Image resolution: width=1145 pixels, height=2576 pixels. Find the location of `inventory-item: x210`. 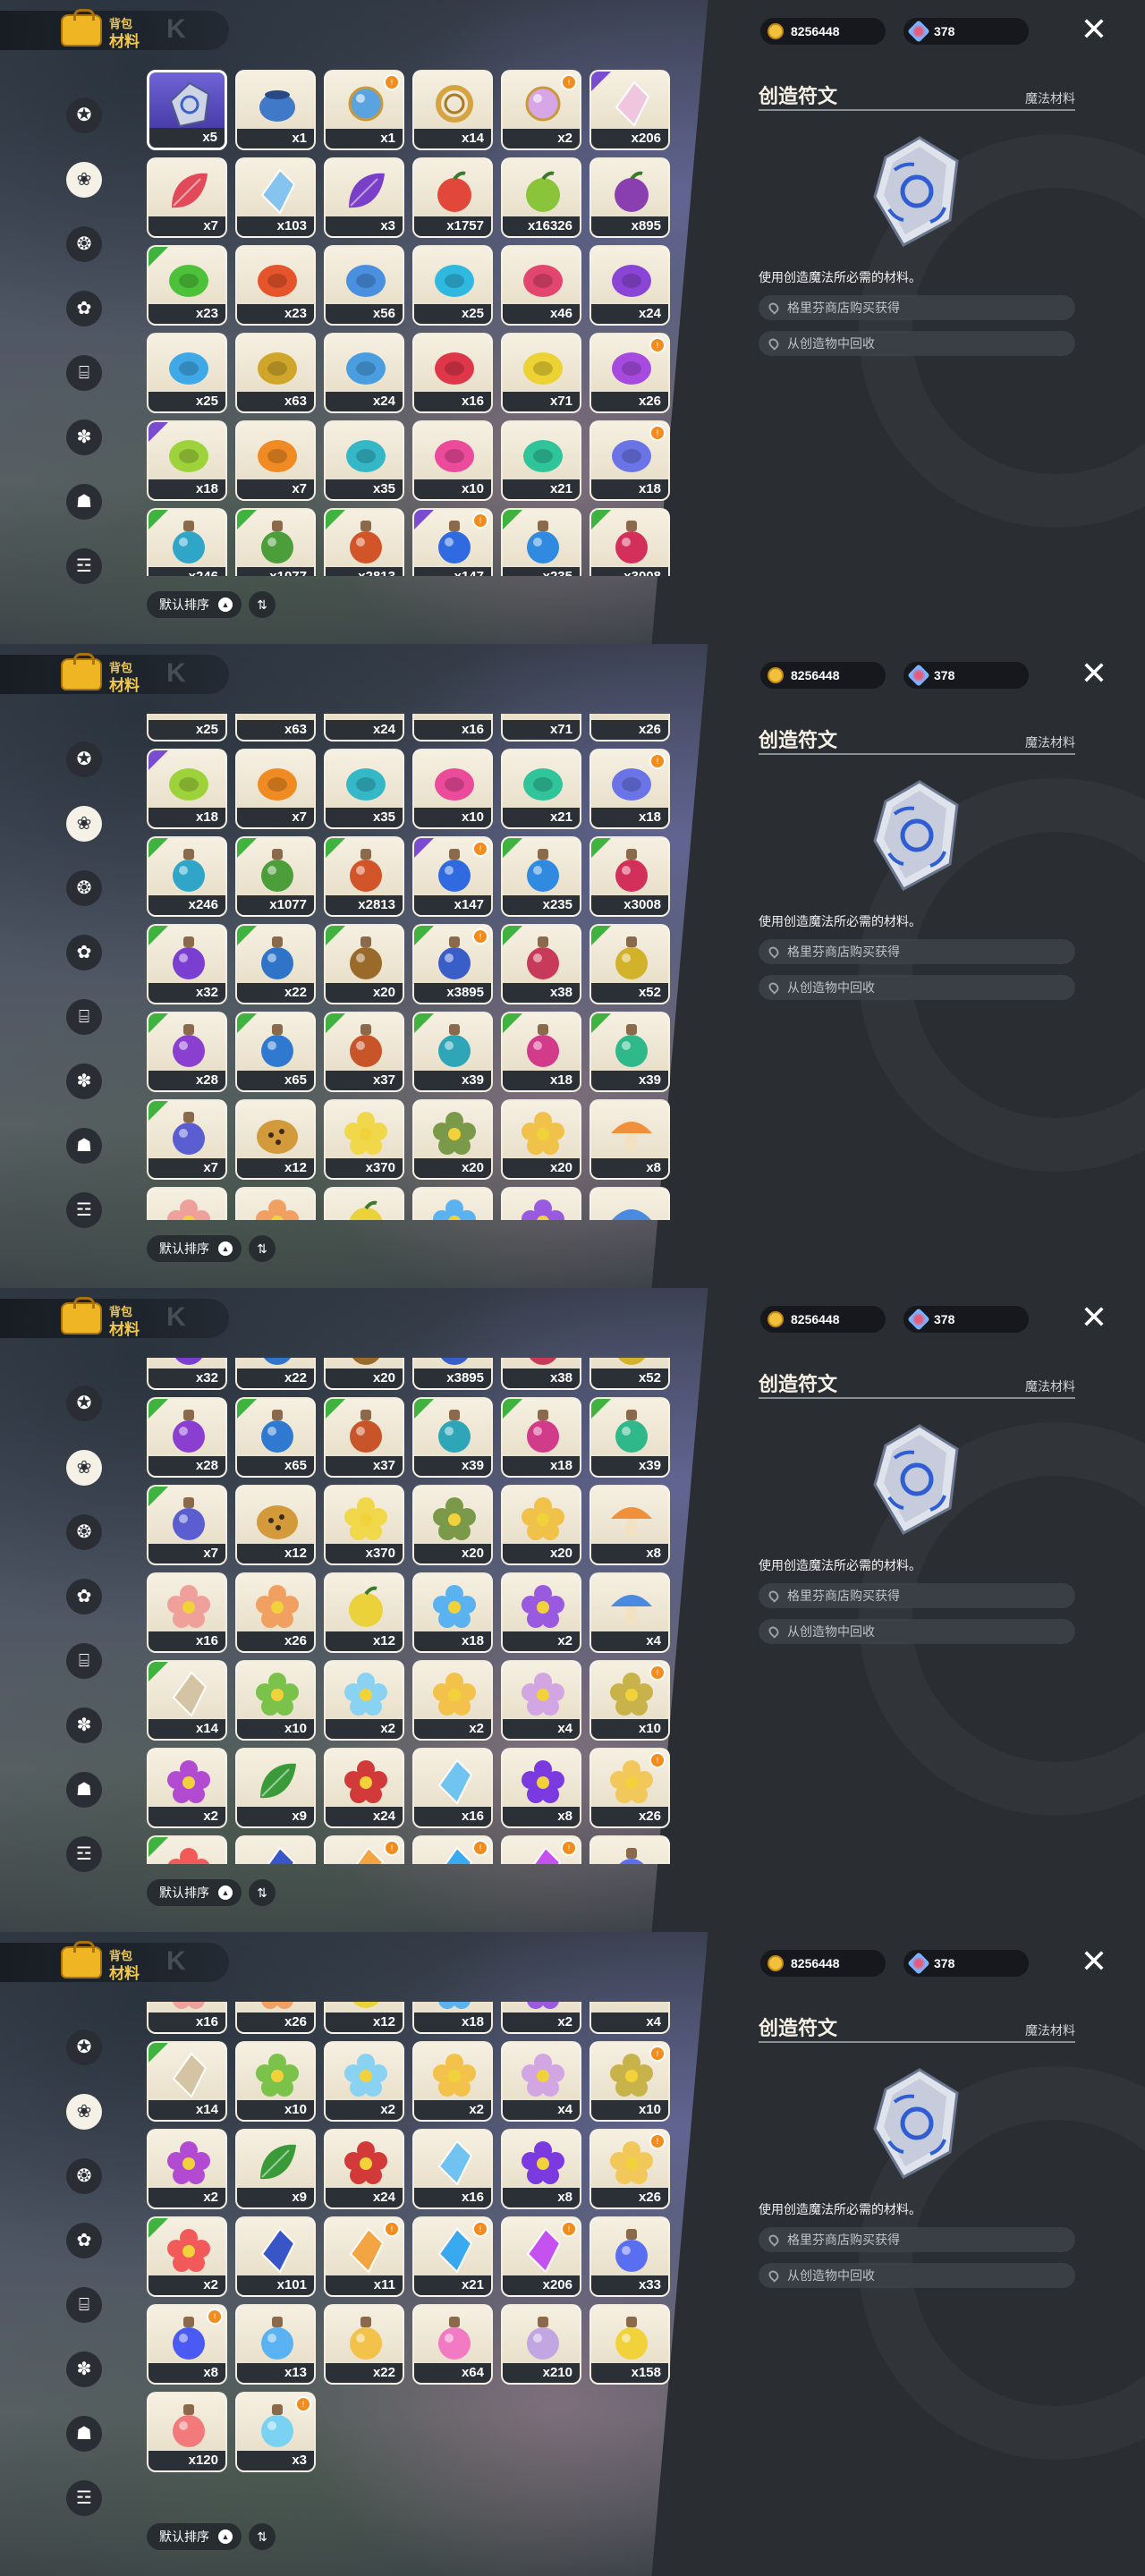

inventory-item: x210 is located at coordinates (541, 2344).